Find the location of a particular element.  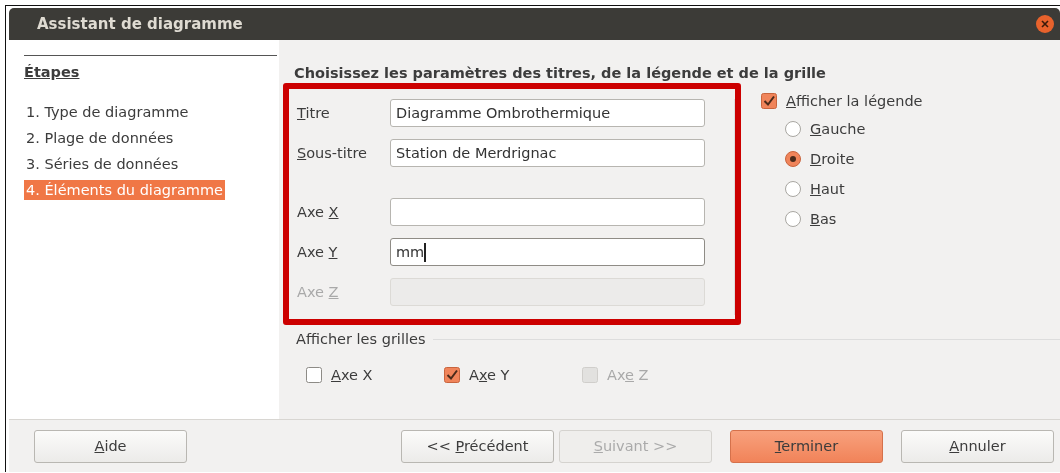

step-item: 3. Séries de données is located at coordinates (102, 164).